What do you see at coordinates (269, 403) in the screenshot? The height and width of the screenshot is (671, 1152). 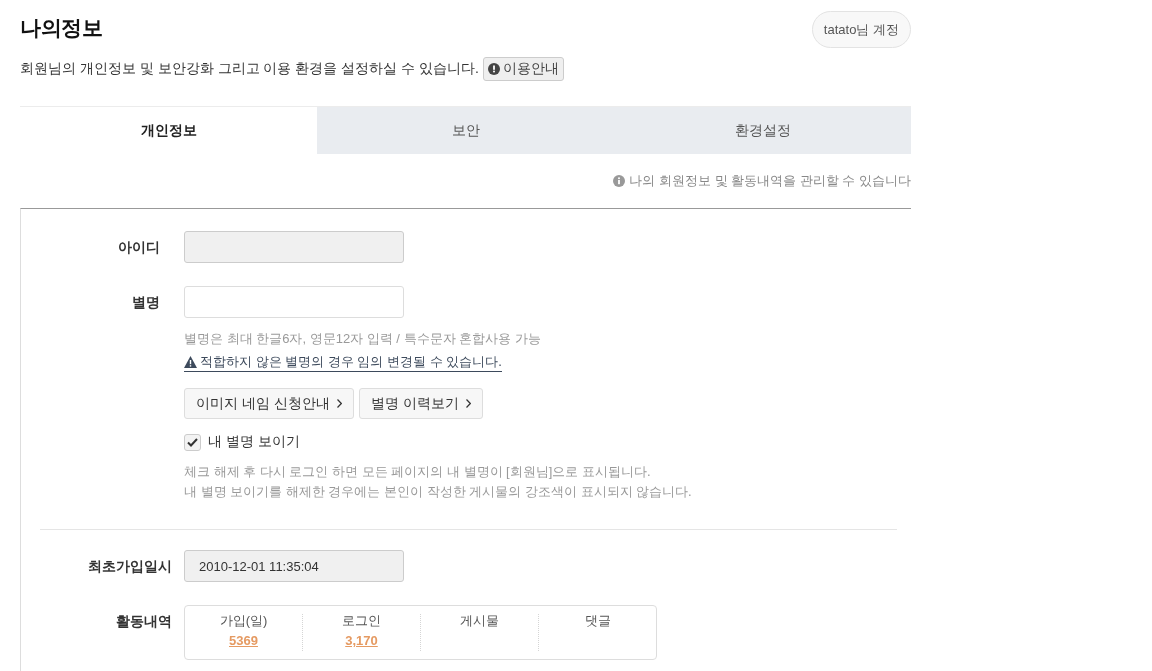 I see `nickname-link-button: 이미지 네임 신청안내` at bounding box center [269, 403].